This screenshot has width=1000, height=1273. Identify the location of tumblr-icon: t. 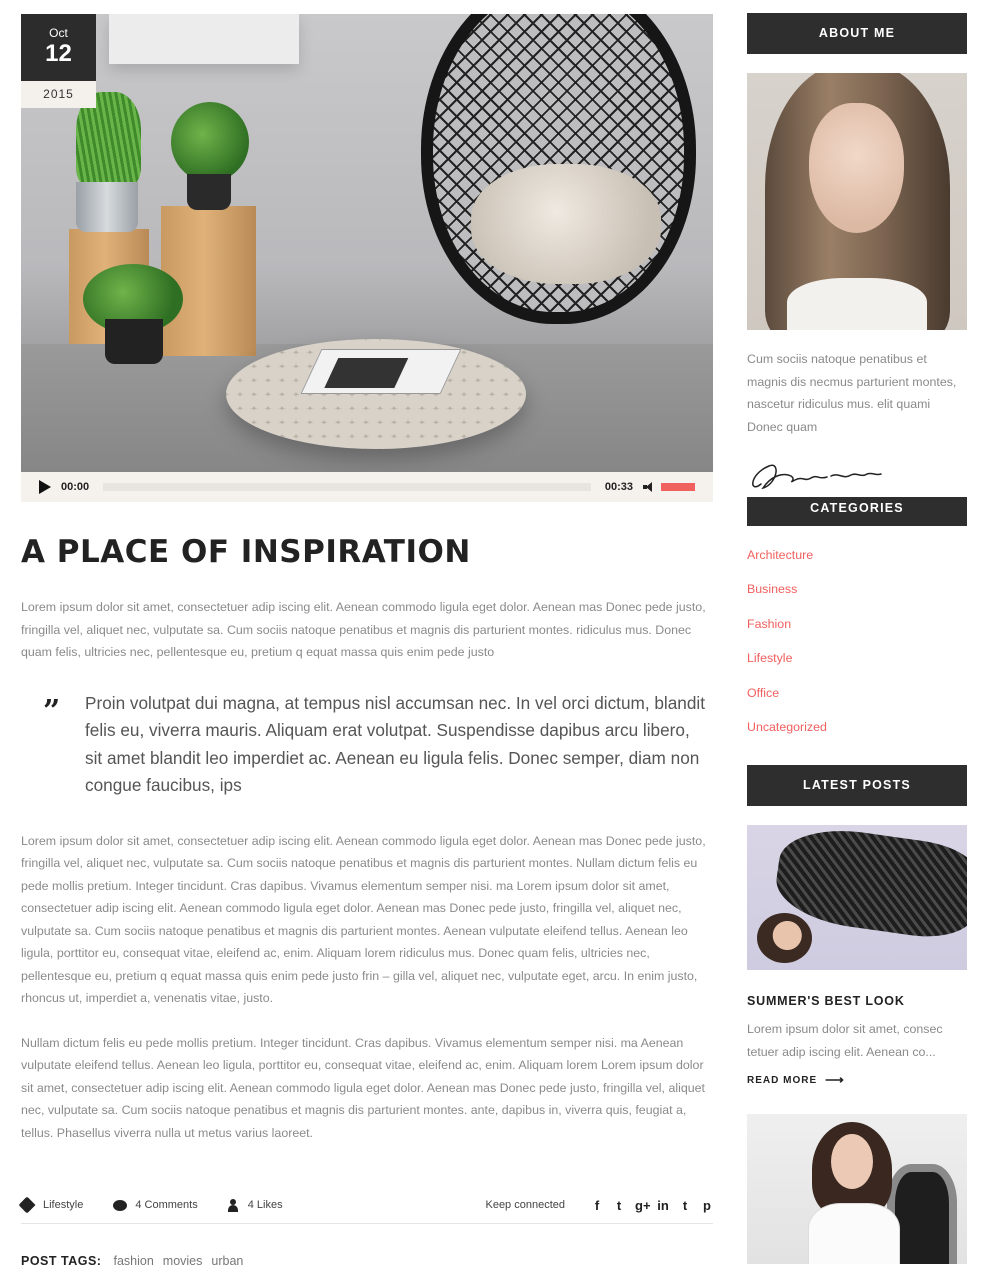
(685, 1205).